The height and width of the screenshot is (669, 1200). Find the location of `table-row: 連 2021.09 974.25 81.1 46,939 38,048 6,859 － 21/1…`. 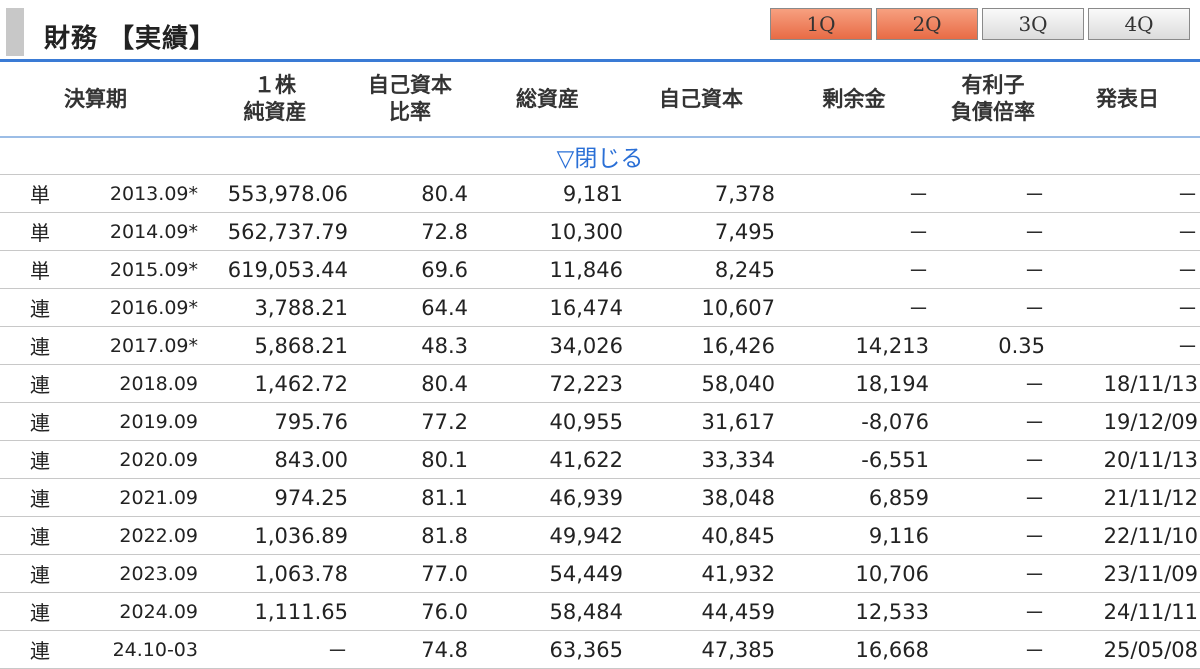

table-row: 連 2021.09 974.25 81.1 46,939 38,048 6,859 － 21/1… is located at coordinates (600, 497).